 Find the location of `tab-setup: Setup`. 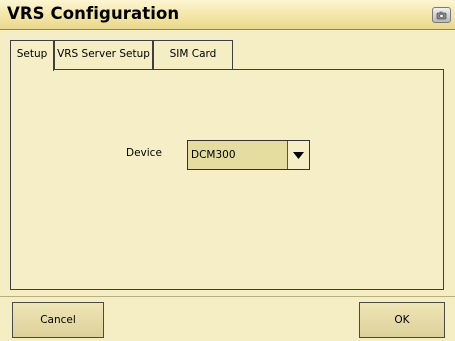

tab-setup: Setup is located at coordinates (32, 55).